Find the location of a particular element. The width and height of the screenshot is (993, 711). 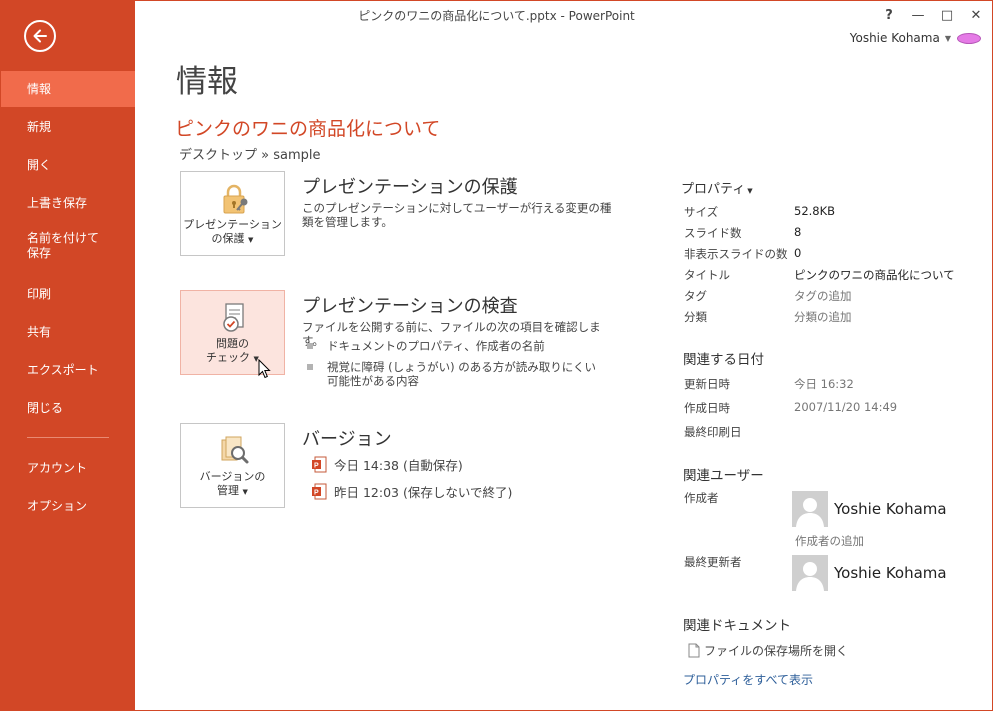

related-people-title: 関連ユーザー is located at coordinates (723, 476).